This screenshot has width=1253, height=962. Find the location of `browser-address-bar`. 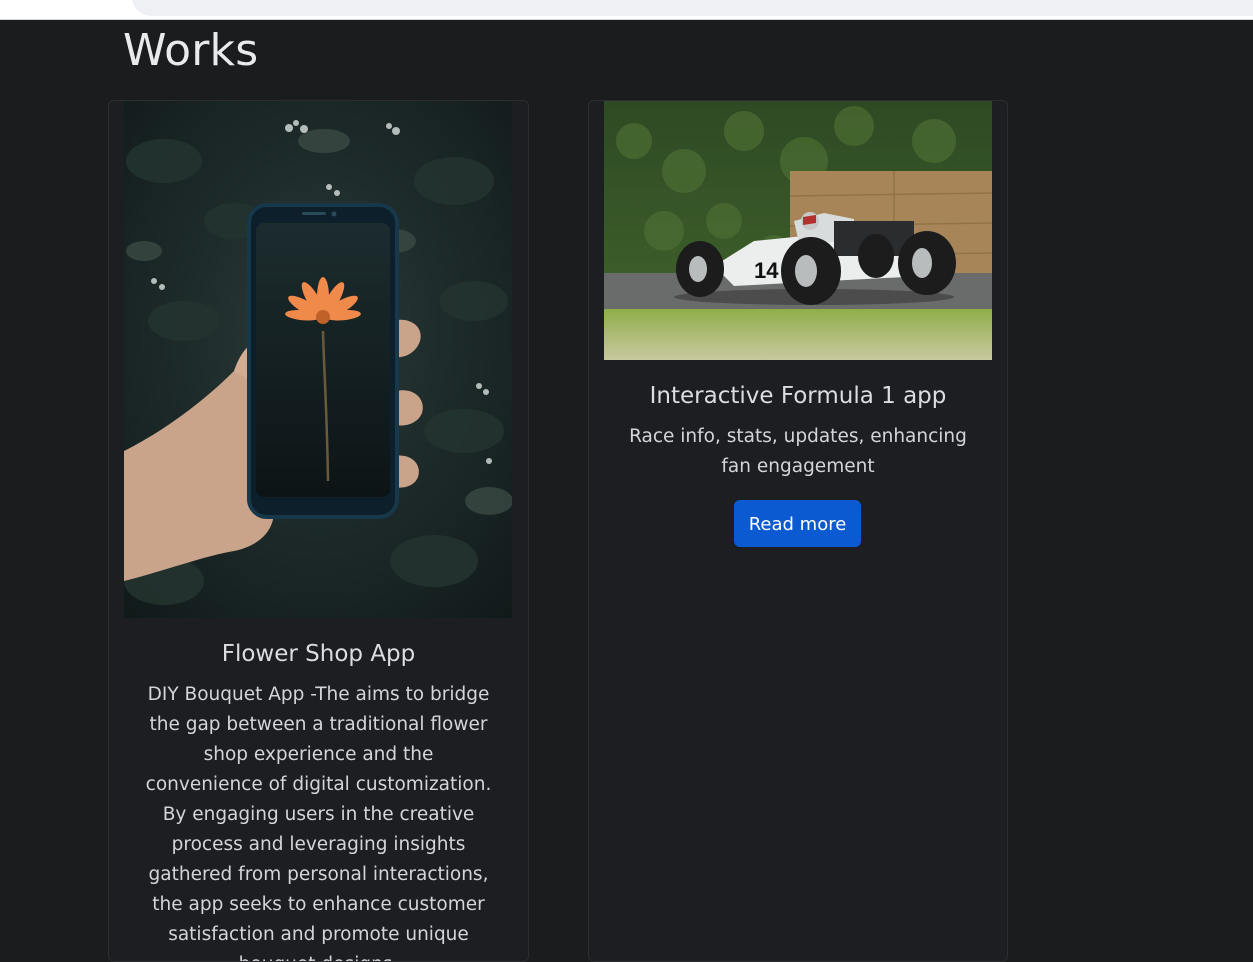

browser-address-bar is located at coordinates (626, 10).